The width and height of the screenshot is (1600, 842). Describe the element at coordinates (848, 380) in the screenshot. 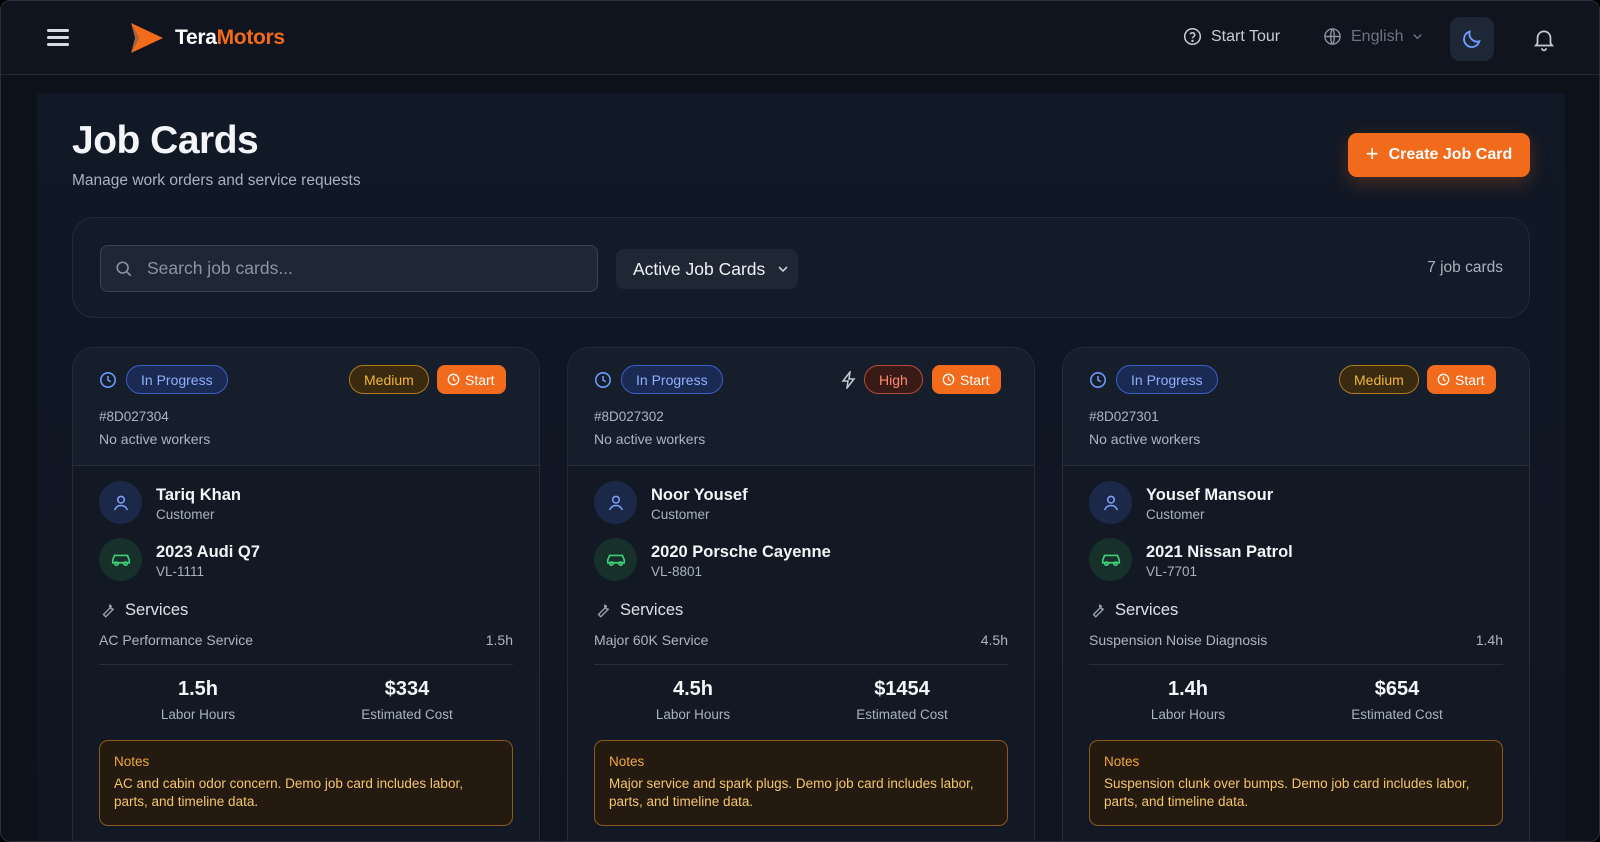

I see `lightning-icon` at that location.